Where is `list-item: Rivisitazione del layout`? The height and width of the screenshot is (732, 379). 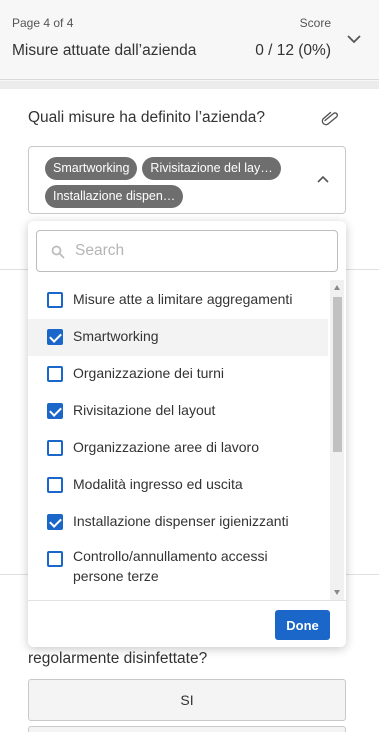
list-item: Rivisitazione del layout is located at coordinates (178, 411).